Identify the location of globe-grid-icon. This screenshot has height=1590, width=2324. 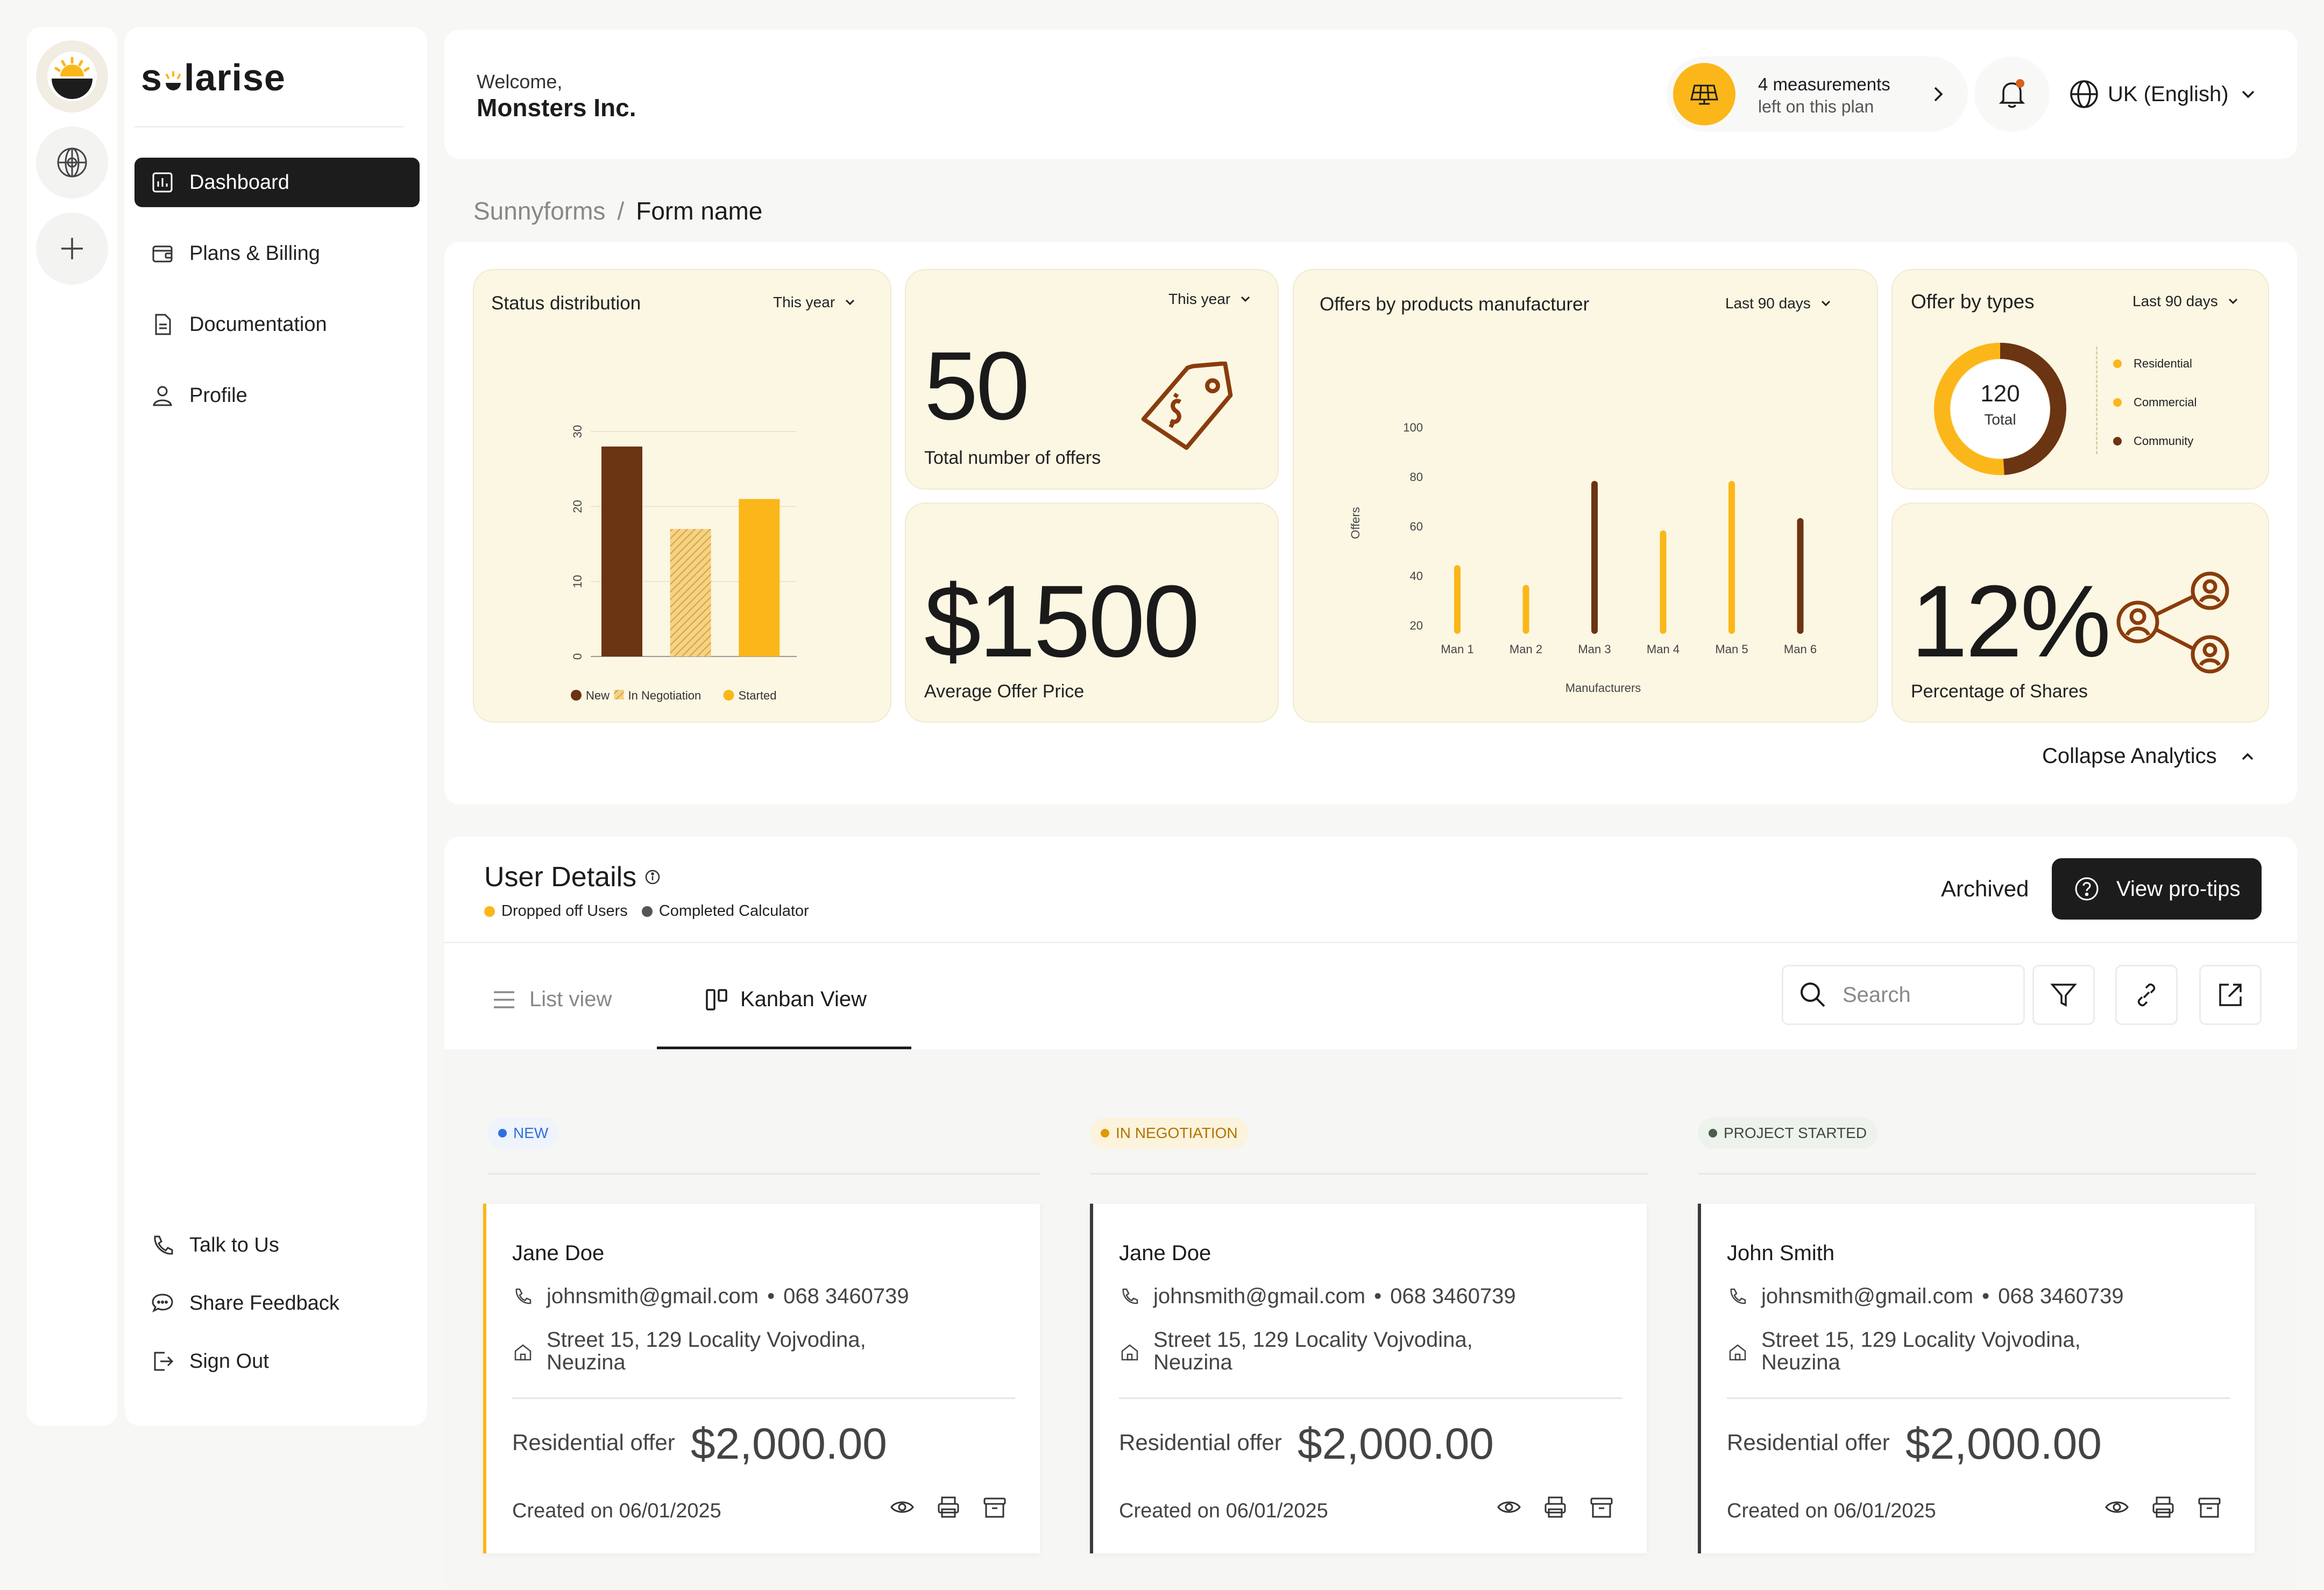
(72, 162).